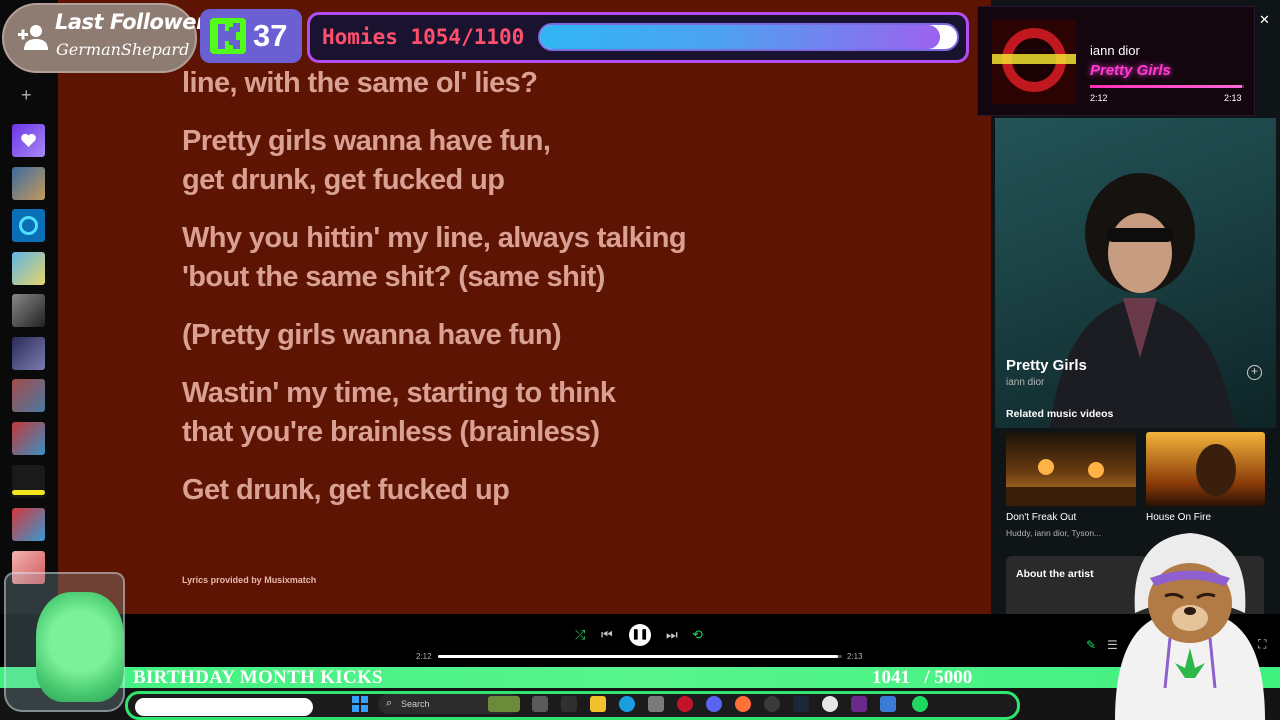 Image resolution: width=1280 pixels, height=720 pixels. I want to click on lyric-line: Wastin' my time, starting to think, so click(399, 393).